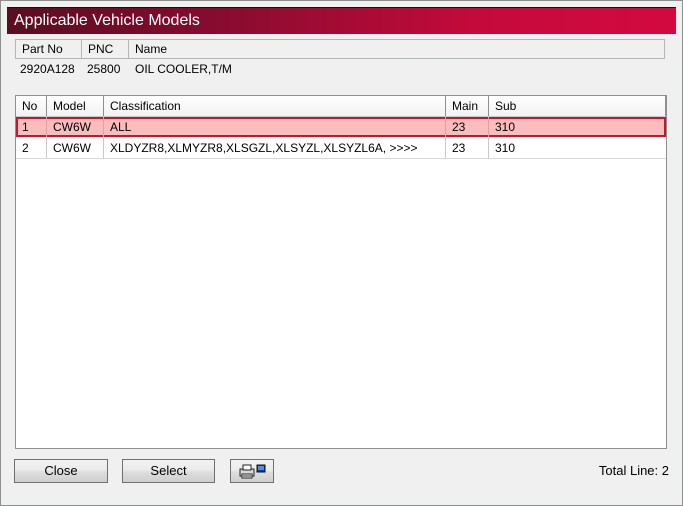  Describe the element at coordinates (275, 127) in the screenshot. I see `cell-classification: ALL` at that location.